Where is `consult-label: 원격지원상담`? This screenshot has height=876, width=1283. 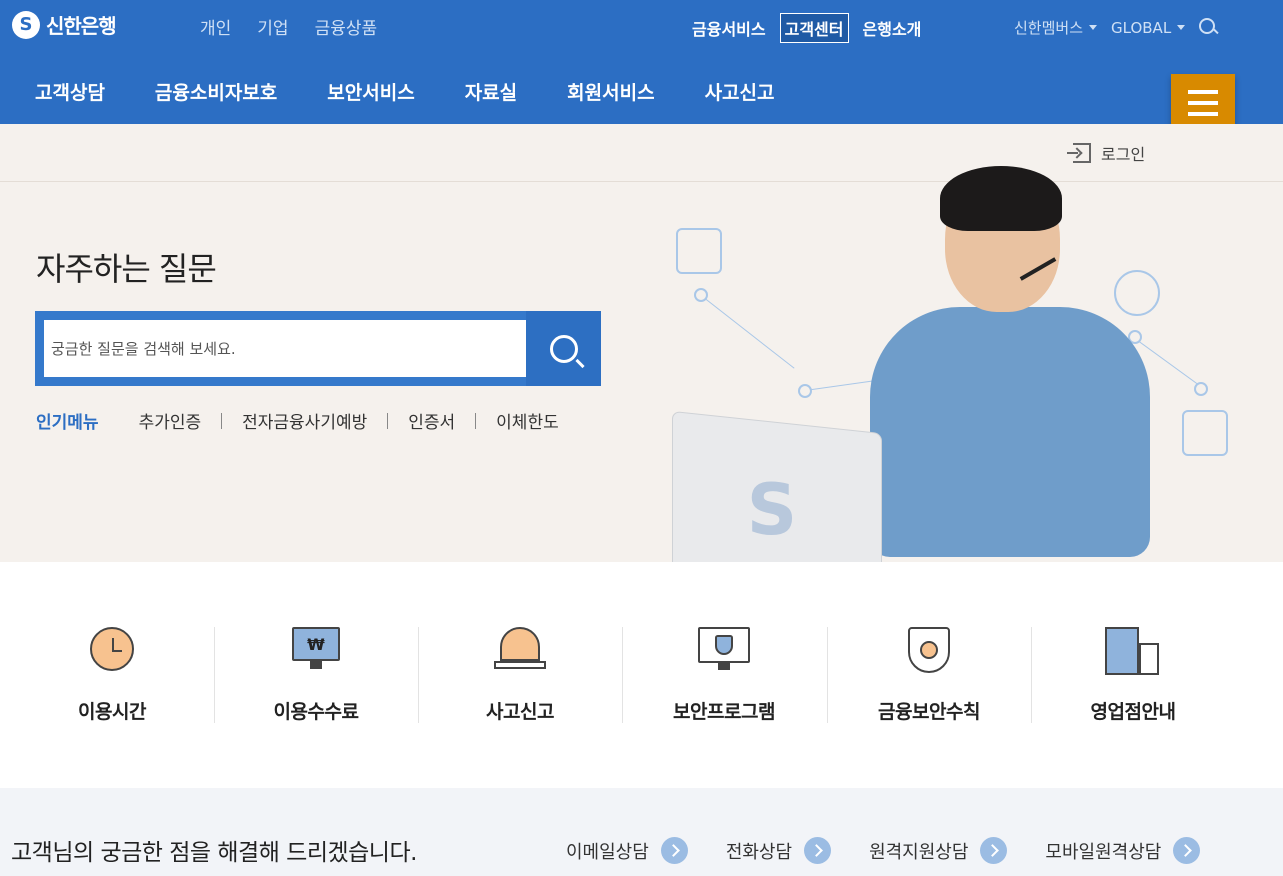
consult-label: 원격지원상담 is located at coordinates (919, 852).